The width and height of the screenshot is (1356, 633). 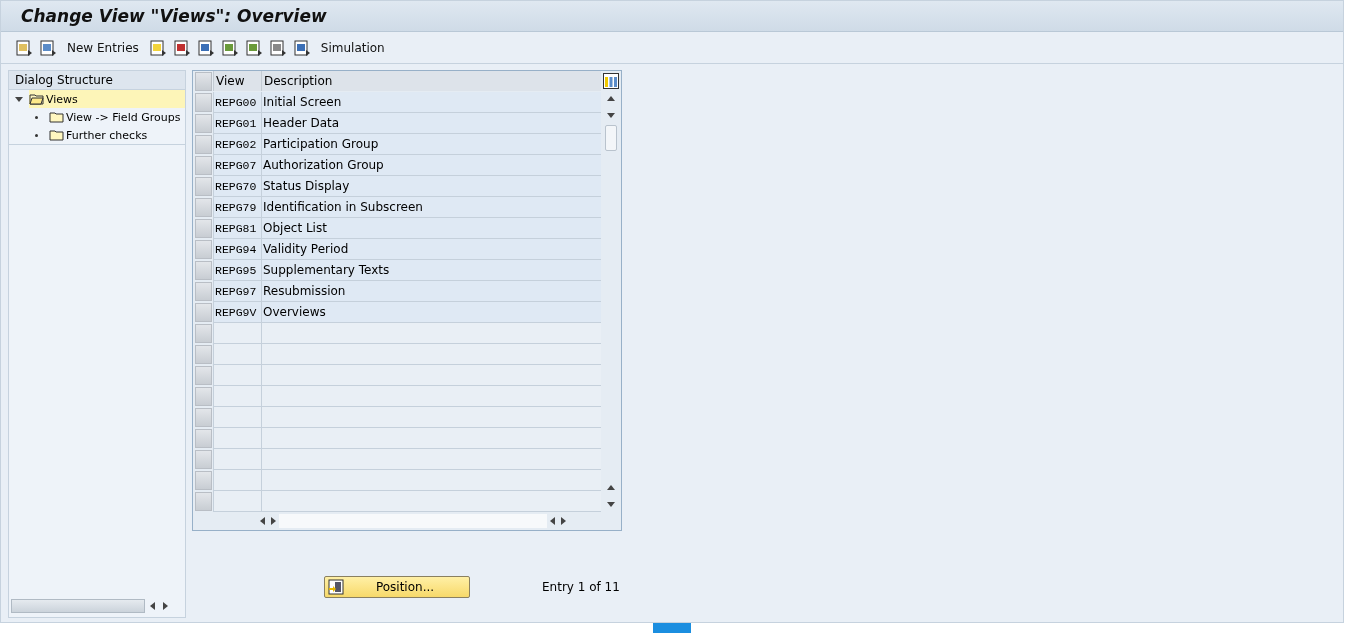 What do you see at coordinates (431, 270) in the screenshot?
I see `table-cell: Supplementary Texts` at bounding box center [431, 270].